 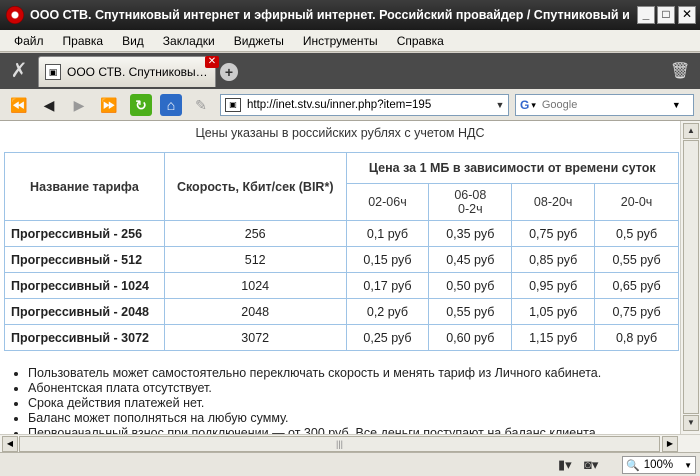 I want to click on tariff-speed: 512, so click(x=255, y=259).